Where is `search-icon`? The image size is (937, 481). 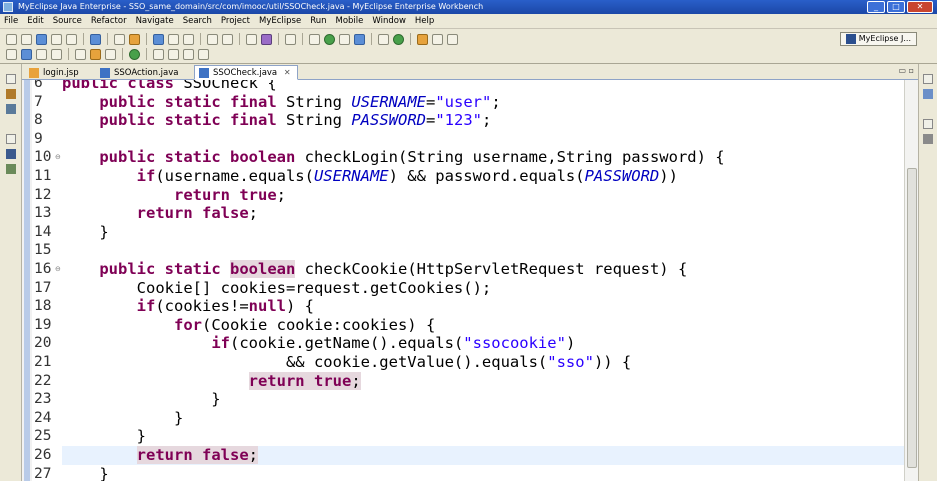 search-icon is located at coordinates (134, 39).